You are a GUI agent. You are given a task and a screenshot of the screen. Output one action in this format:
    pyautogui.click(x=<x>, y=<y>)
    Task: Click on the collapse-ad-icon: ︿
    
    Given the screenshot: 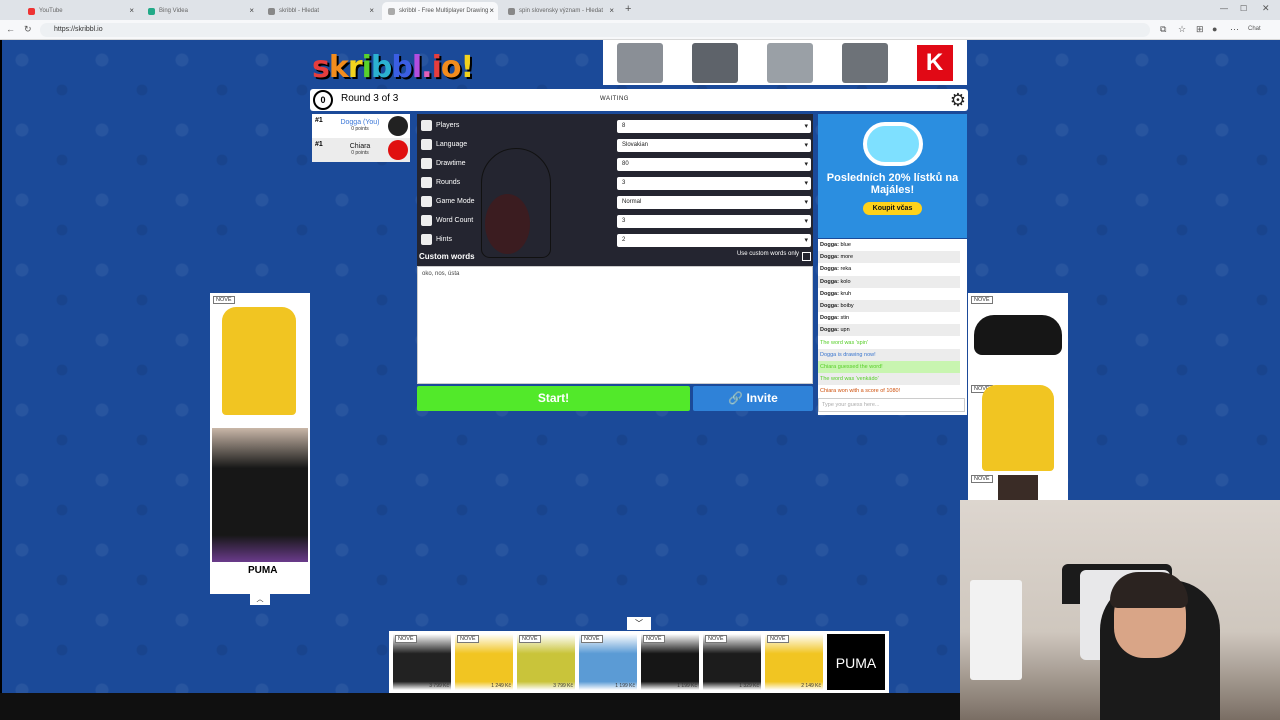 What is the action you would take?
    pyautogui.click(x=260, y=599)
    